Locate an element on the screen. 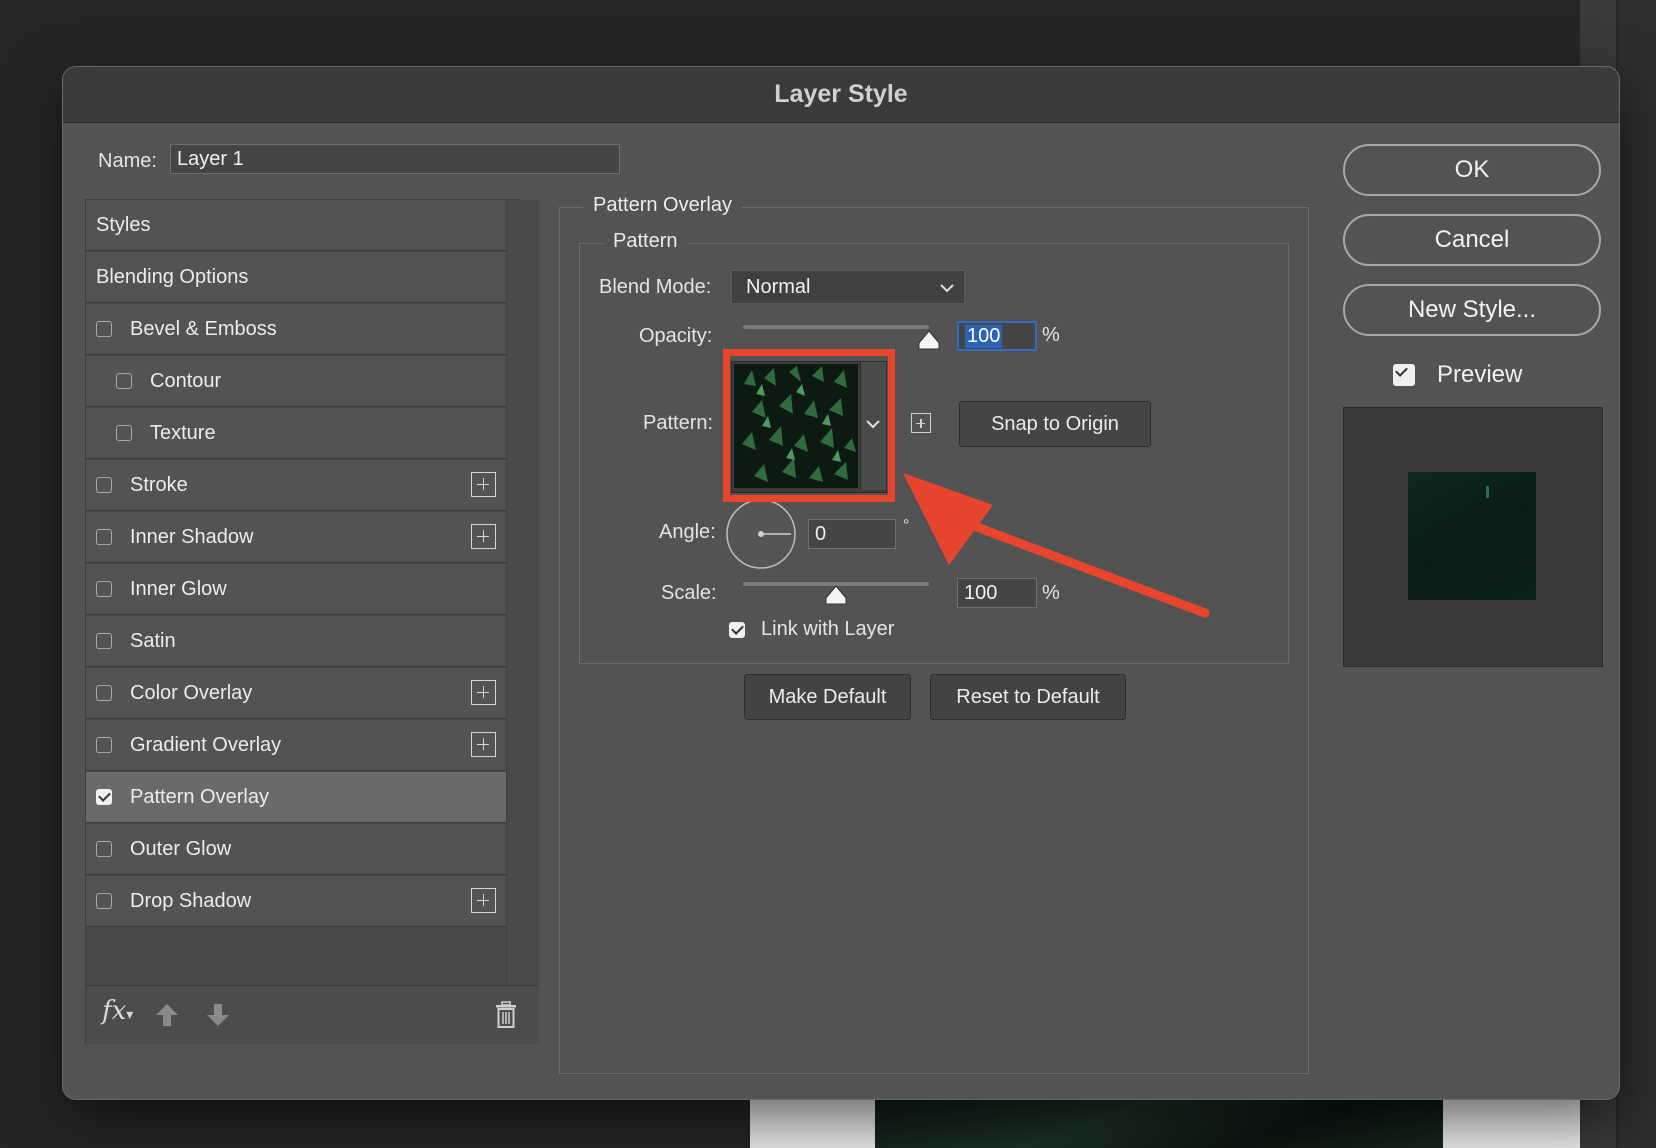  annotation-arrow-icon is located at coordinates (1056, 545).